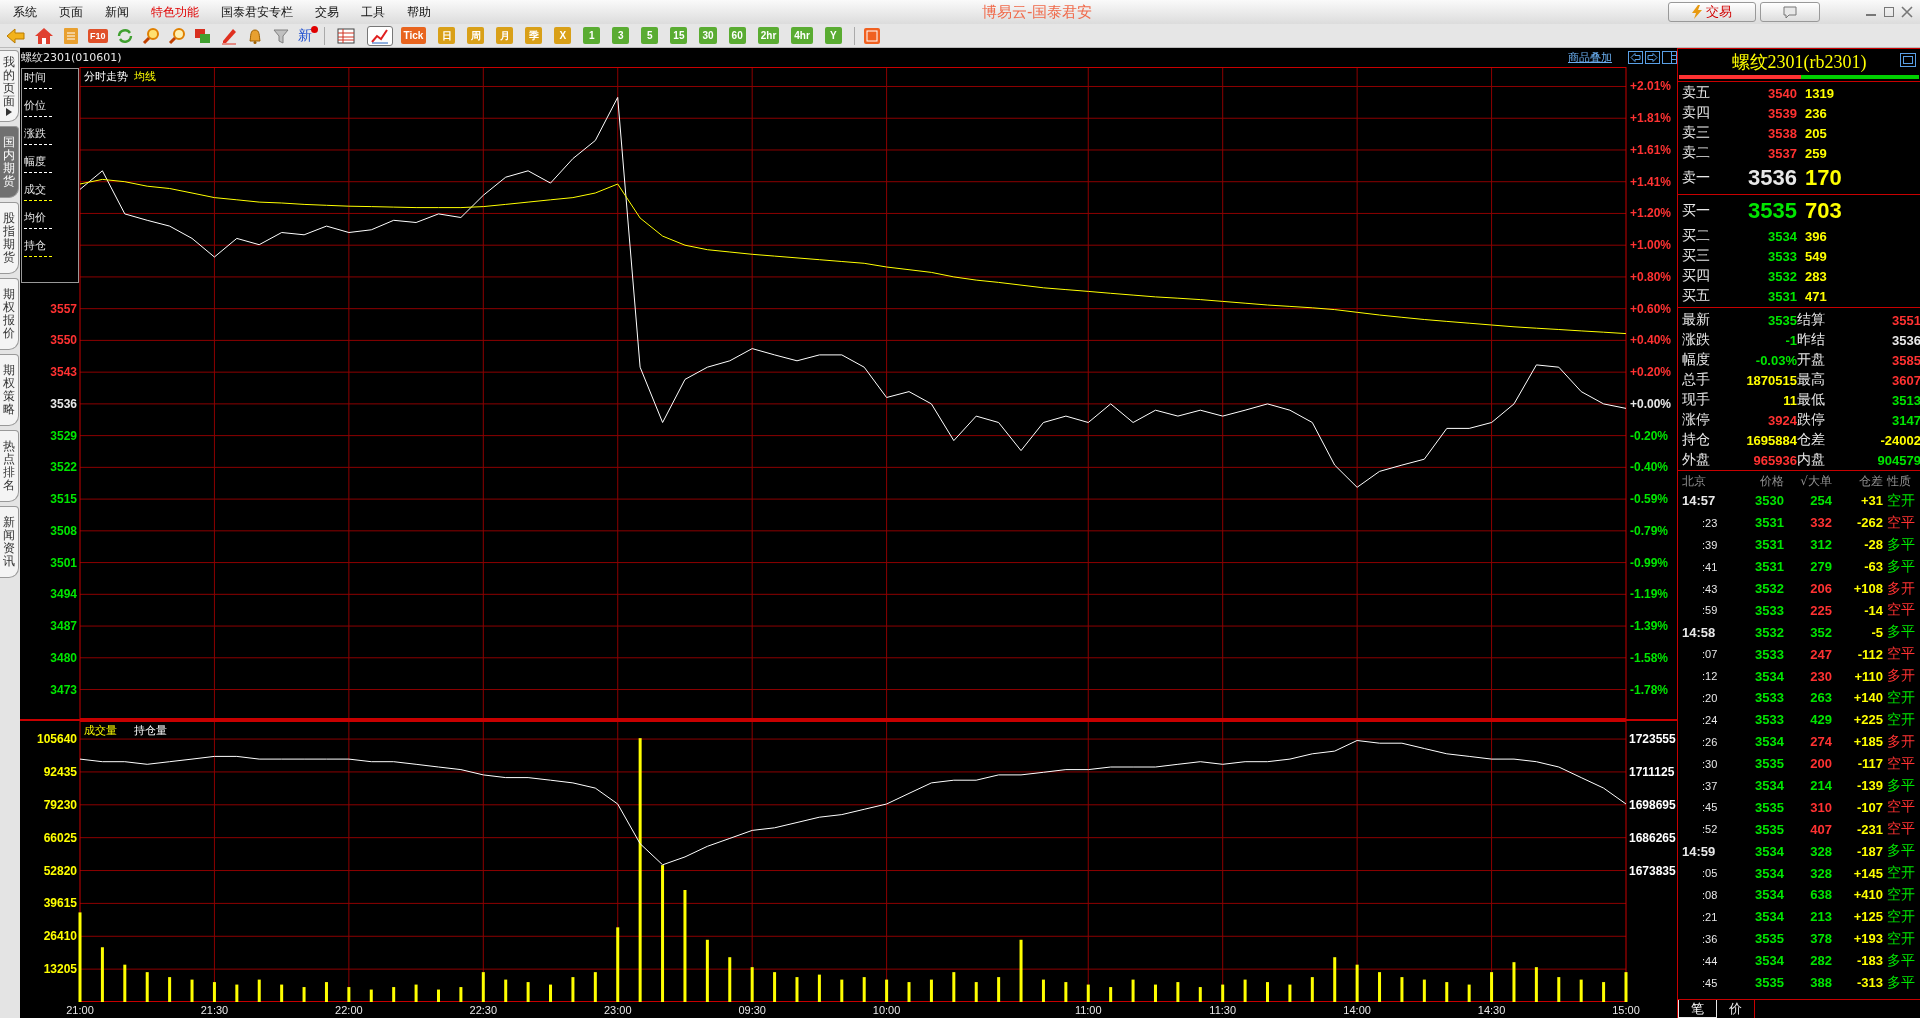 This screenshot has width=1920, height=1018. I want to click on side-tab: 国内期货, so click(9, 162).